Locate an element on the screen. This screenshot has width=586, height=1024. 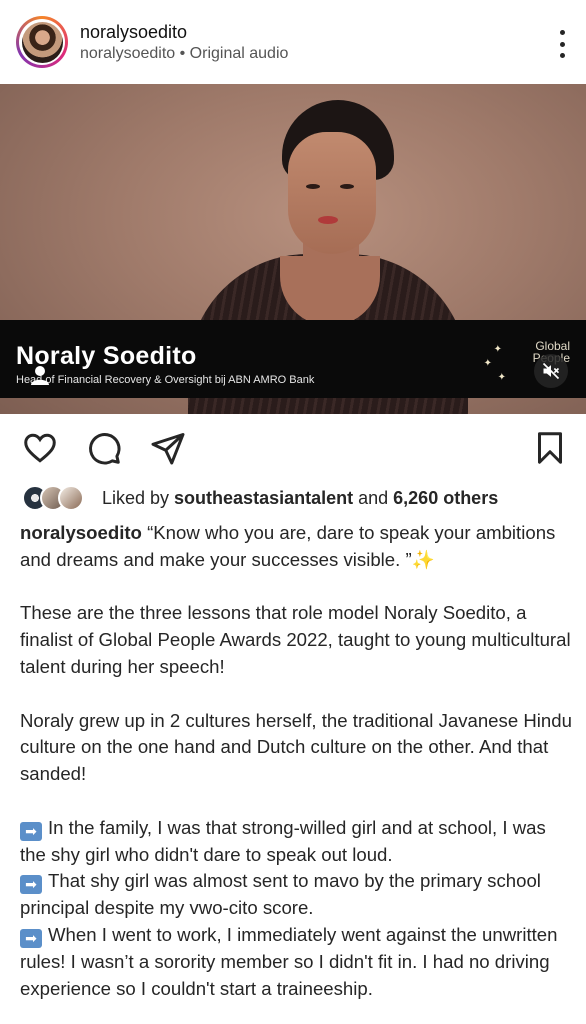
save-button is located at coordinates (550, 448).